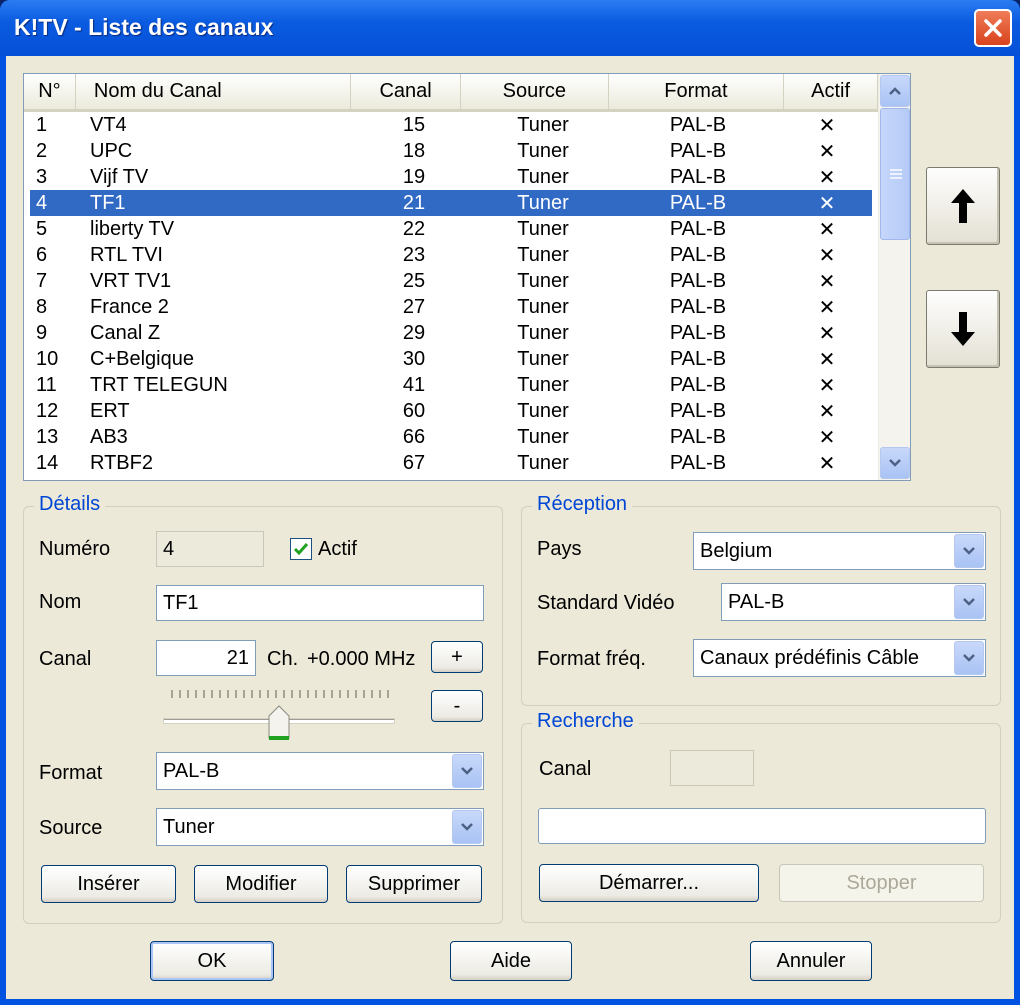  What do you see at coordinates (451, 437) in the screenshot?
I see `channel-row: 13 AB3 66 Tuner PAL-B ✕` at bounding box center [451, 437].